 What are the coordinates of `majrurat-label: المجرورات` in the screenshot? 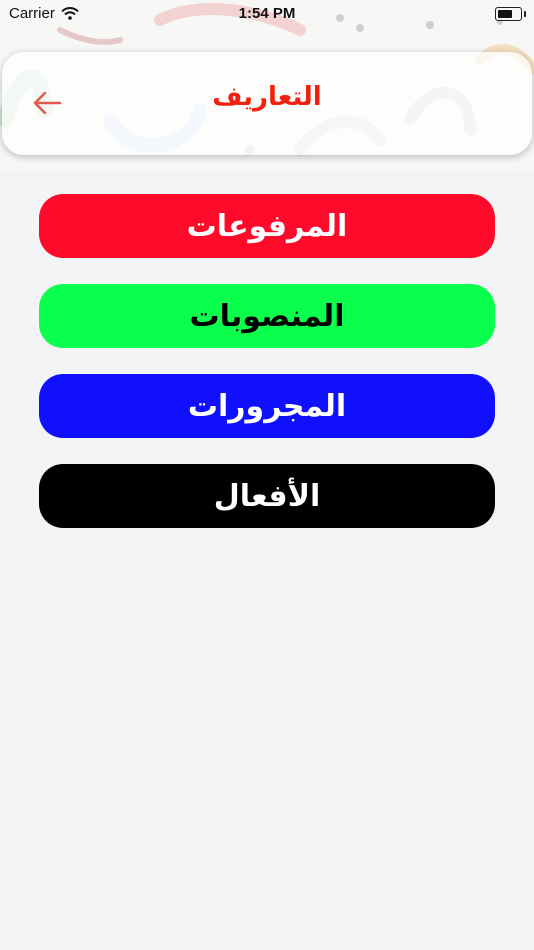 It's located at (267, 406).